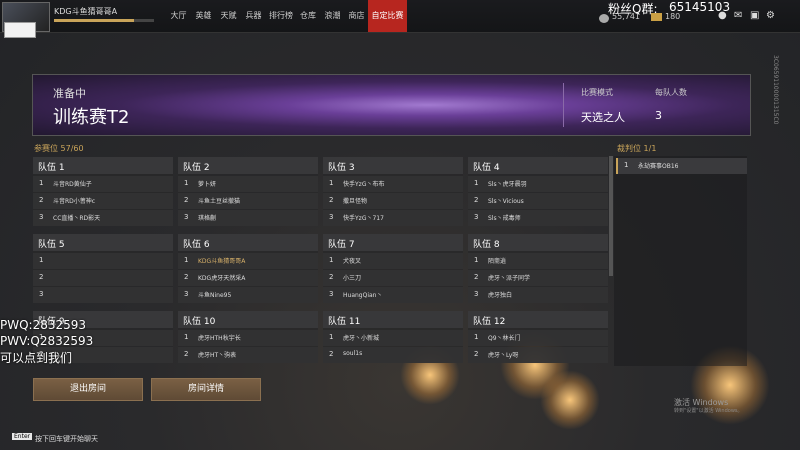 Image resolution: width=800 pixels, height=450 pixels. I want to click on group-icon: ▣, so click(754, 15).